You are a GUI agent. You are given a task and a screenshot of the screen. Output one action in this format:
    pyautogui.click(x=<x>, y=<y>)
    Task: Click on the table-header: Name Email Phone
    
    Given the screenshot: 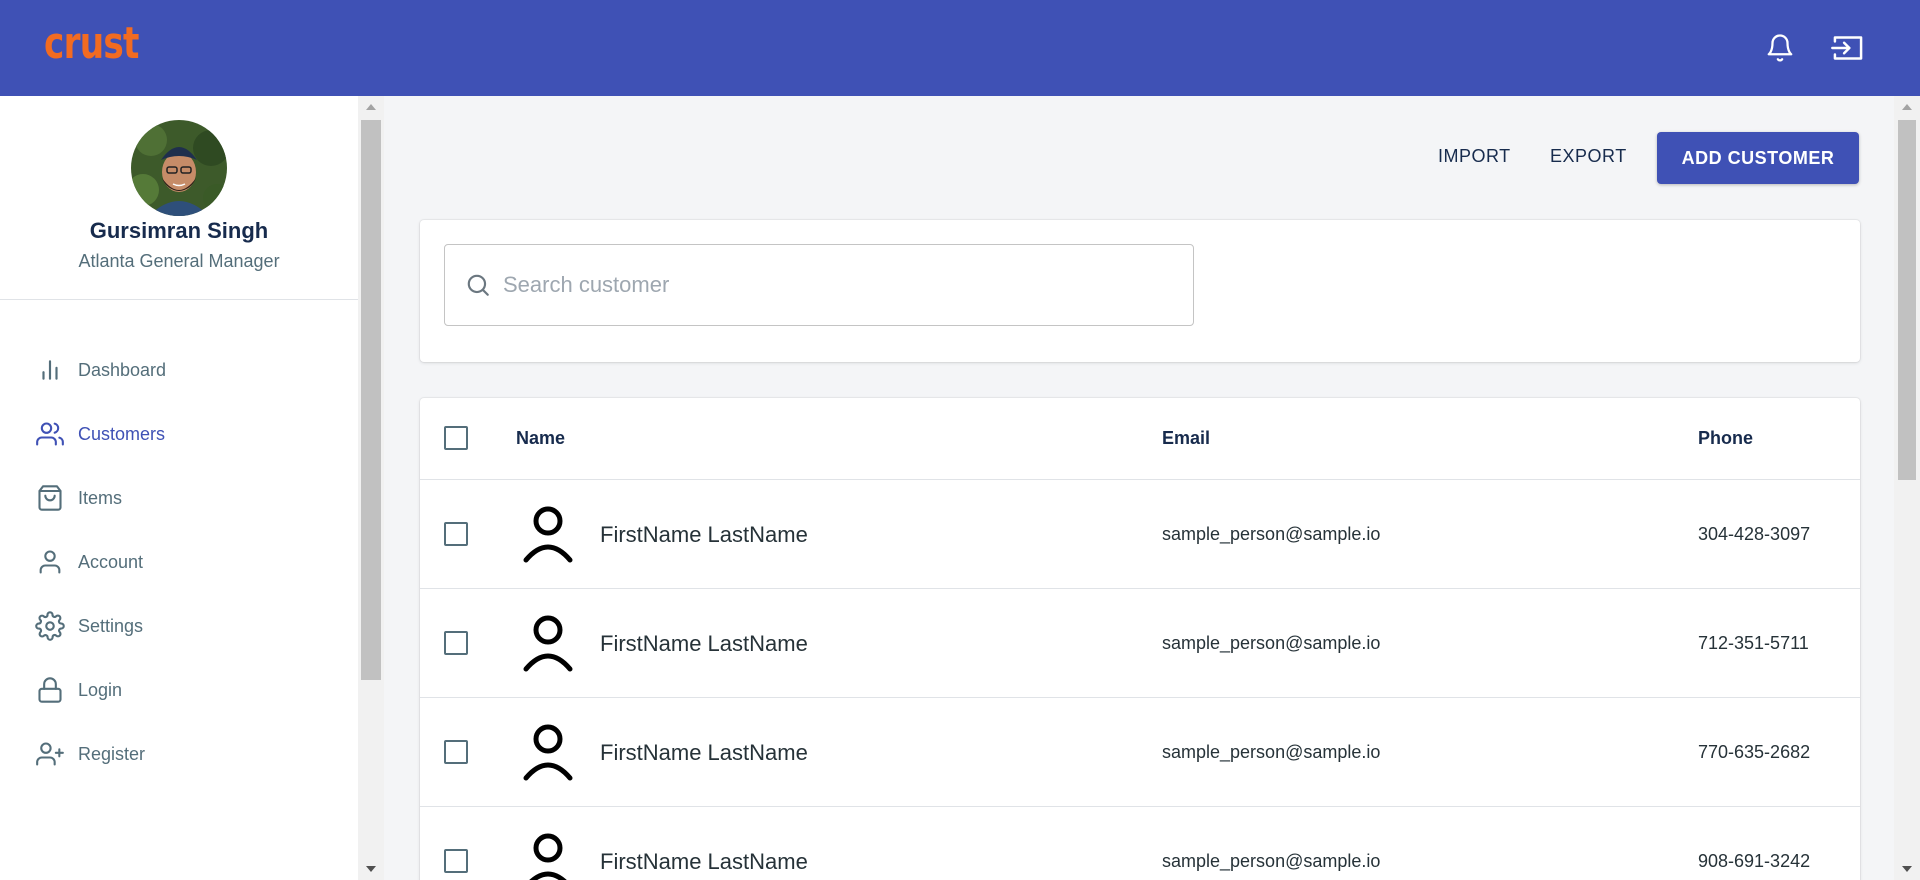 What is the action you would take?
    pyautogui.click(x=1140, y=439)
    